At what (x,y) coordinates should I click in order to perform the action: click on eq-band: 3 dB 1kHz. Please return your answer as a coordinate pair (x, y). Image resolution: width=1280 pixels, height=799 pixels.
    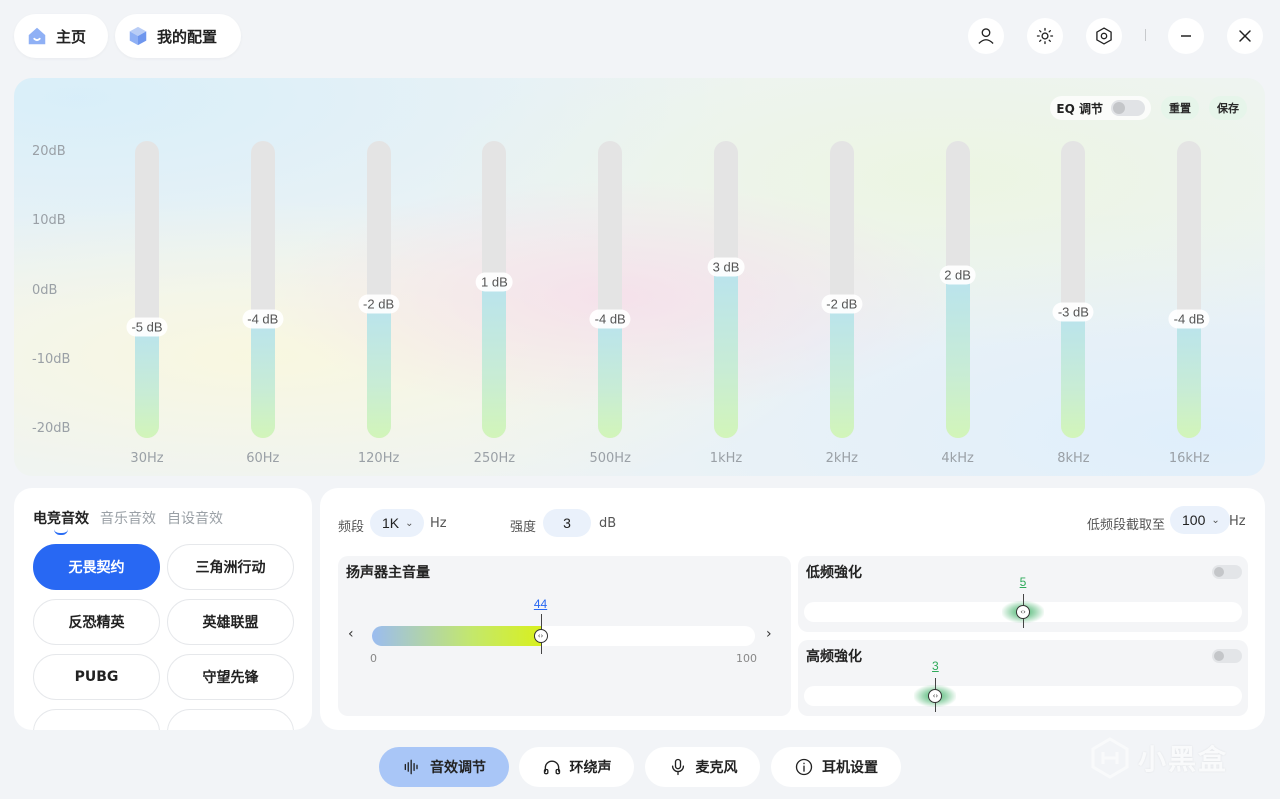
    Looking at the image, I should click on (726, 303).